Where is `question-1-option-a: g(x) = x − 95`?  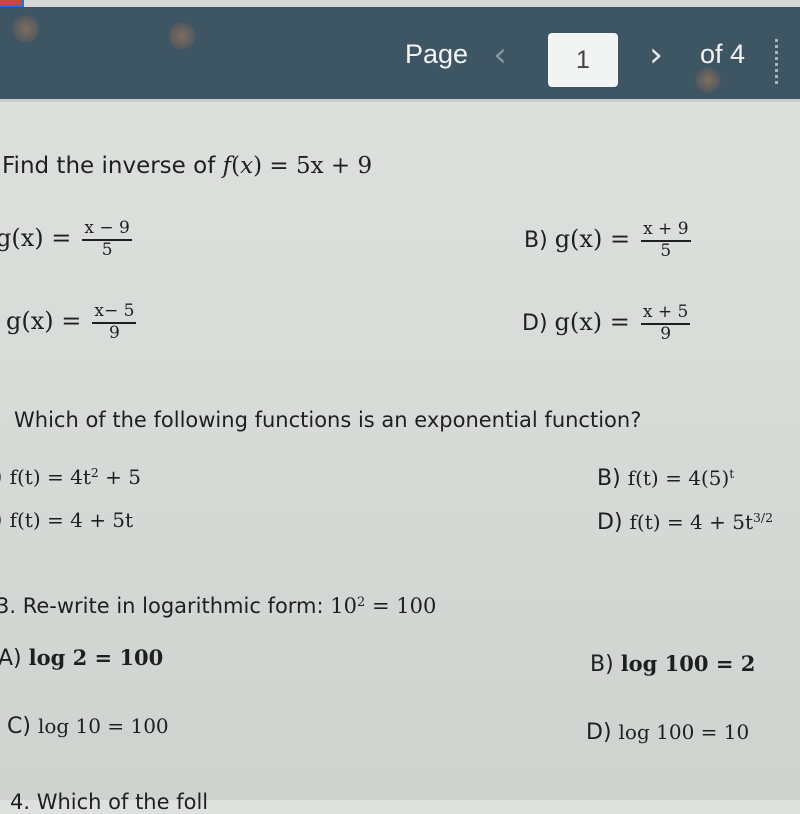
question-1-option-a: g(x) = x − 95 is located at coordinates (66, 239).